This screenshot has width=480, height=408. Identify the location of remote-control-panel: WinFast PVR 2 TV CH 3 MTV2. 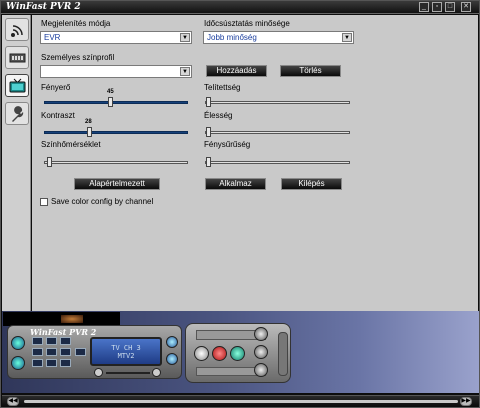
(94, 352).